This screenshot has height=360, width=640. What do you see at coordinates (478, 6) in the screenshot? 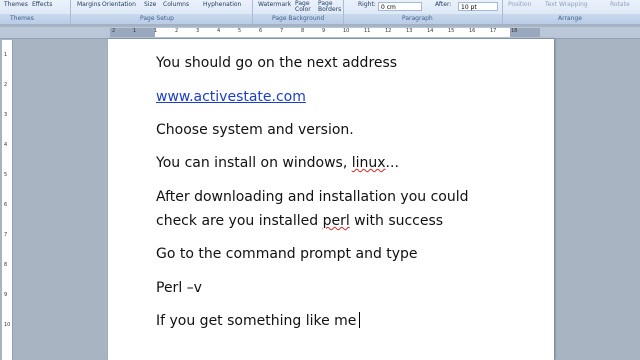
I see `space-after-field: 10 pt` at bounding box center [478, 6].